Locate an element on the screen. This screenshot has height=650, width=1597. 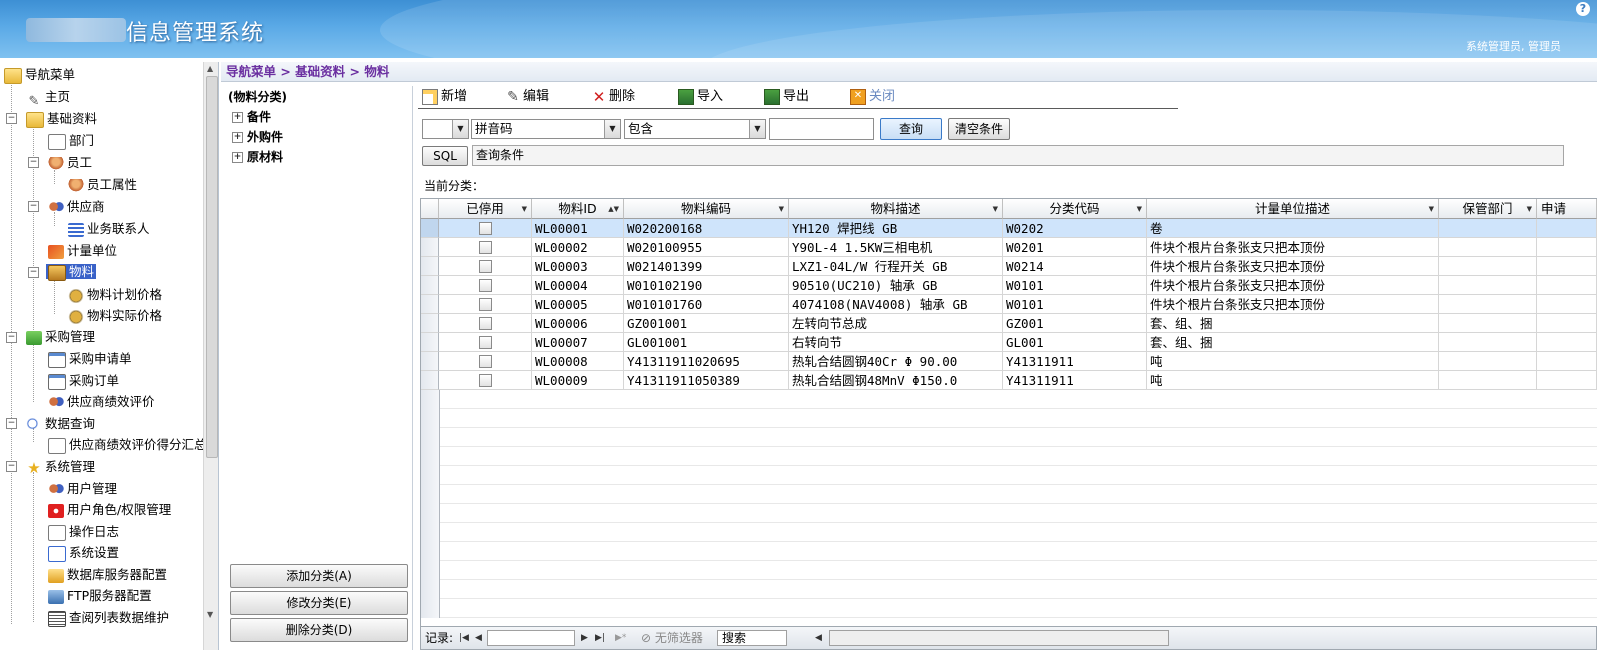
cell-material-id: WL00005 is located at coordinates (578, 304).